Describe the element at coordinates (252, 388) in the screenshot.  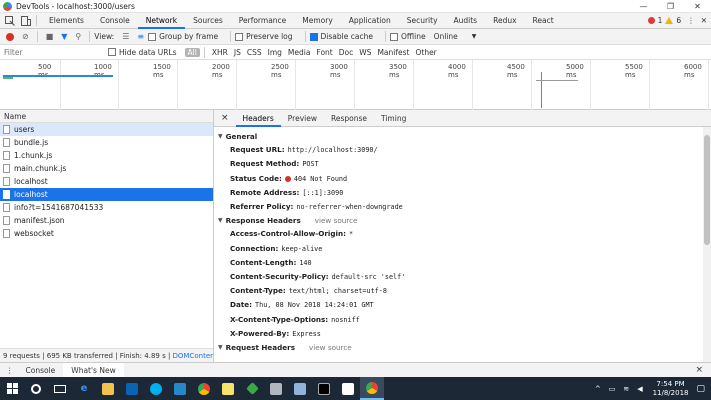
I see `app-green-icon` at that location.